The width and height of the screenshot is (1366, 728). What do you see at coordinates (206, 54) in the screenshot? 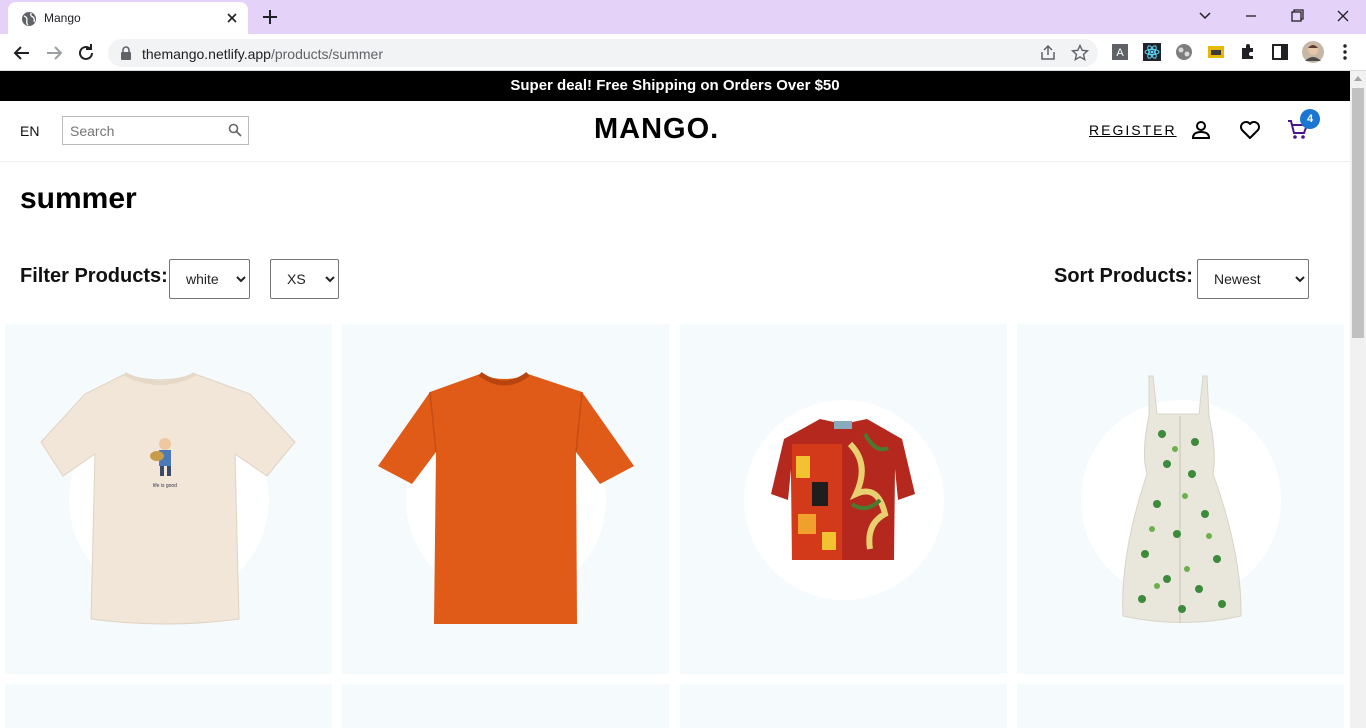
I see `url-host: themango.netlify.app` at bounding box center [206, 54].